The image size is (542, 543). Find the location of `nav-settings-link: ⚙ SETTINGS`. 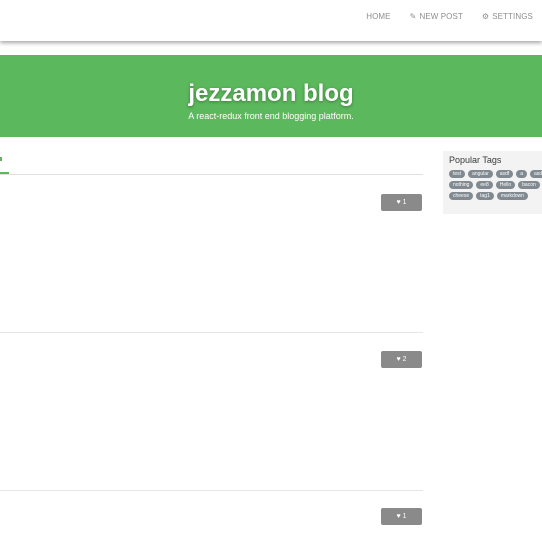

nav-settings-link: ⚙ SETTINGS is located at coordinates (507, 16).